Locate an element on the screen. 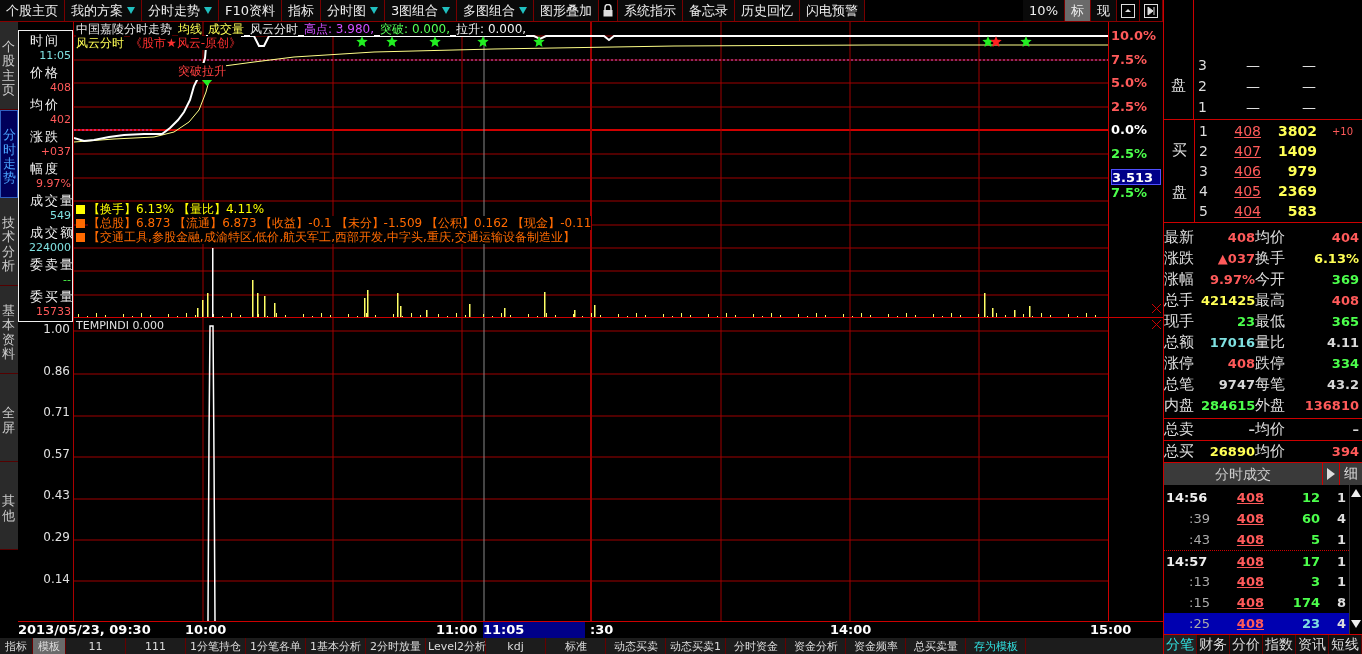  toolbar-button: 系统指示 is located at coordinates (651, 10).